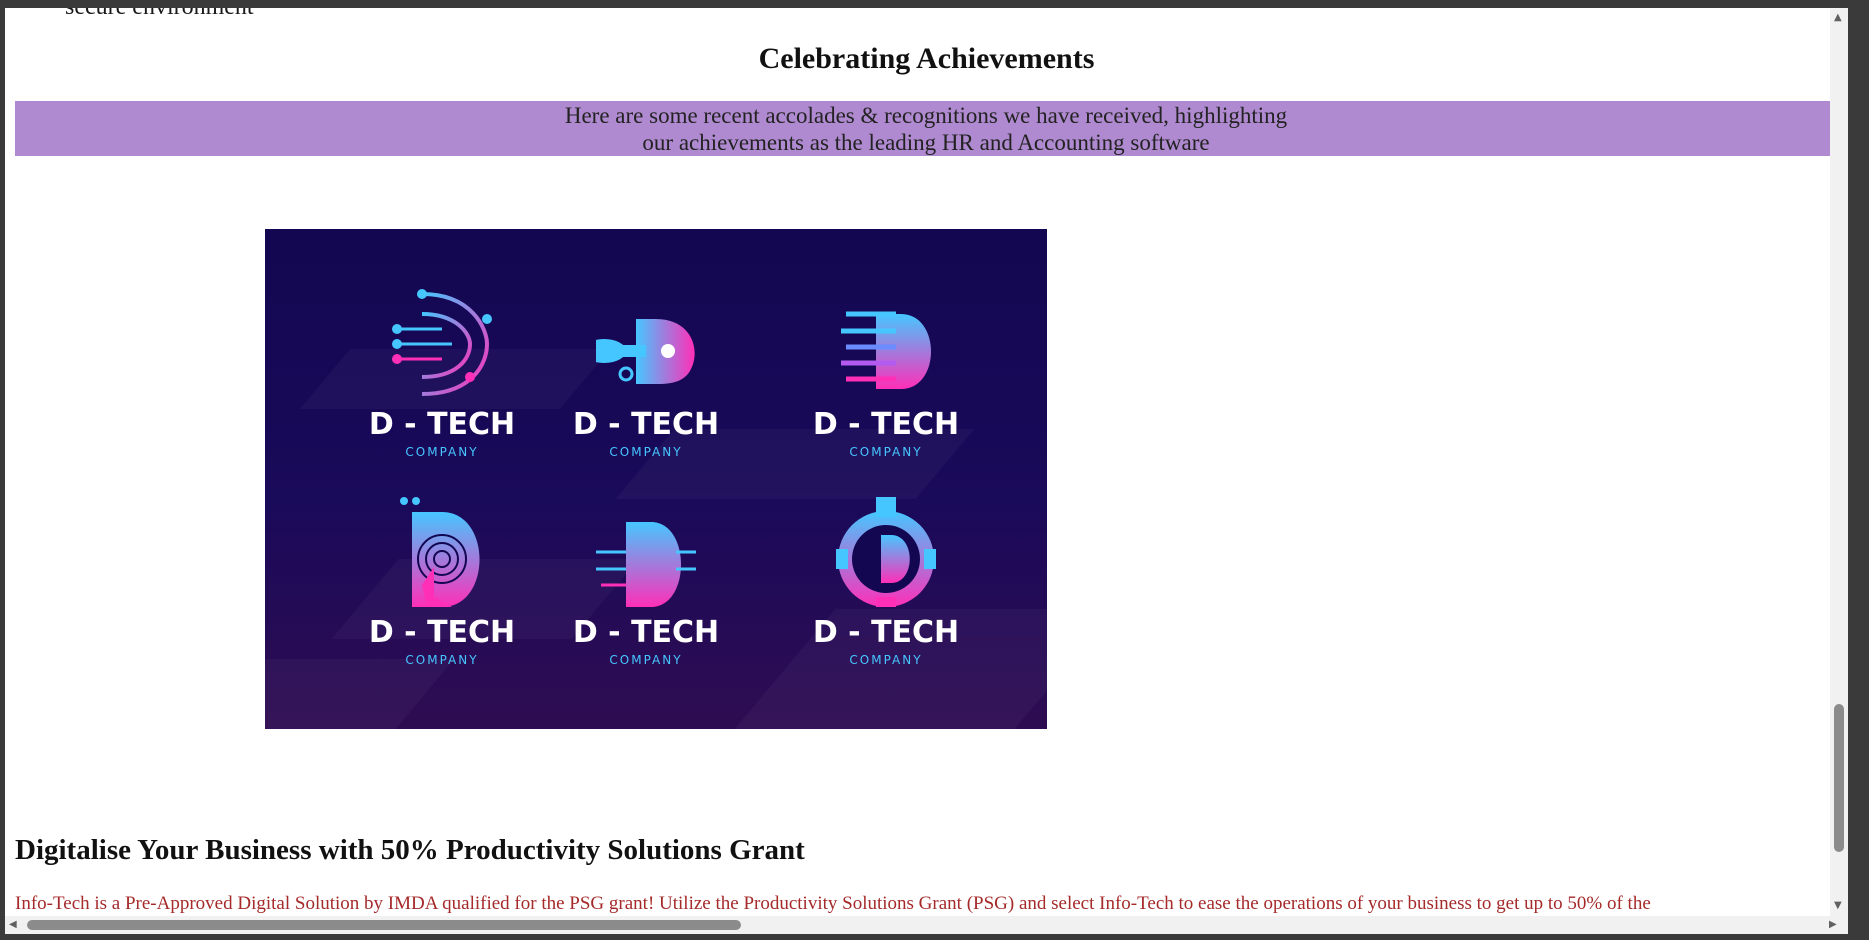 The height and width of the screenshot is (940, 1869). Describe the element at coordinates (1833, 924) in the screenshot. I see `scroll-right-icon: ▶` at that location.